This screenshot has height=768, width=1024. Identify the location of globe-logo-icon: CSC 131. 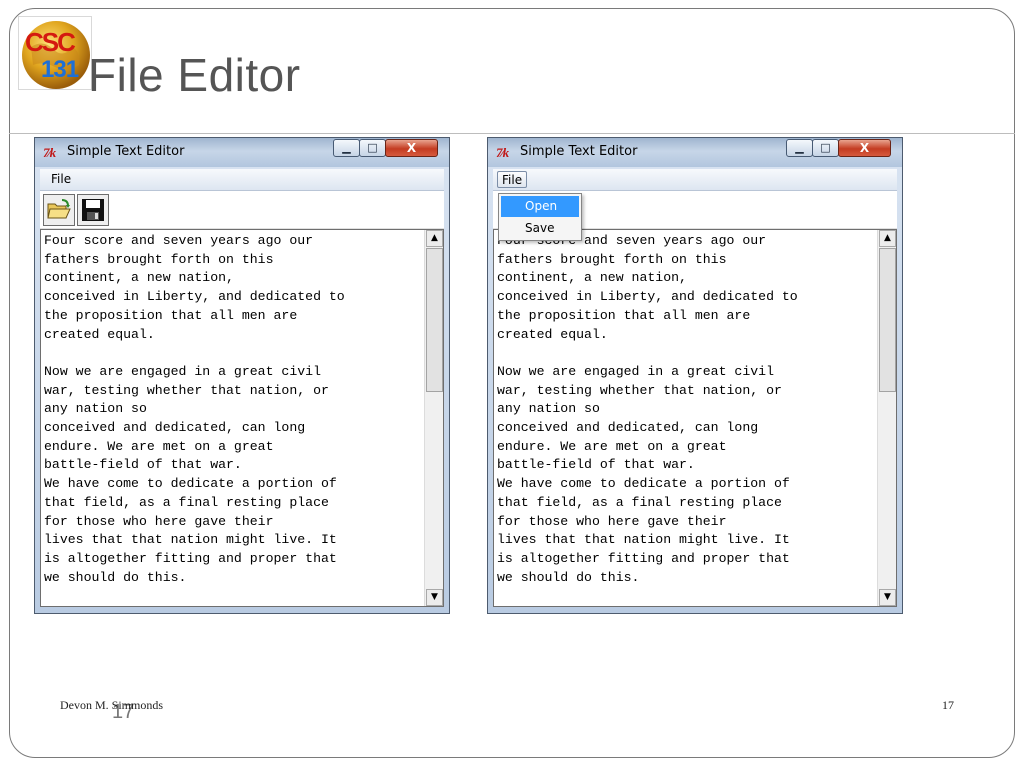
(56, 55).